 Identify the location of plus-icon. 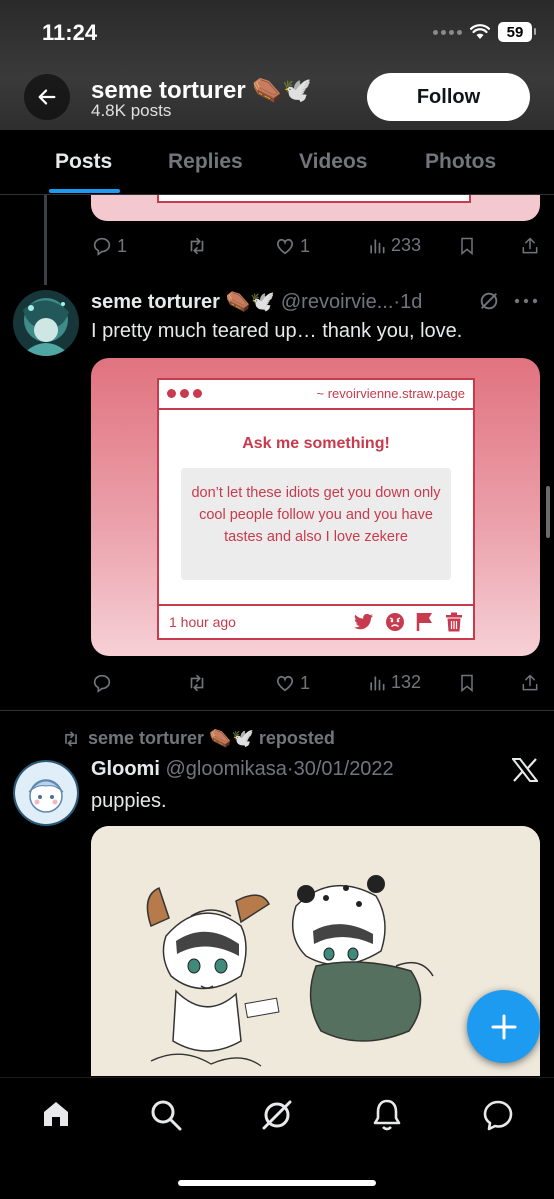
(503, 1026).